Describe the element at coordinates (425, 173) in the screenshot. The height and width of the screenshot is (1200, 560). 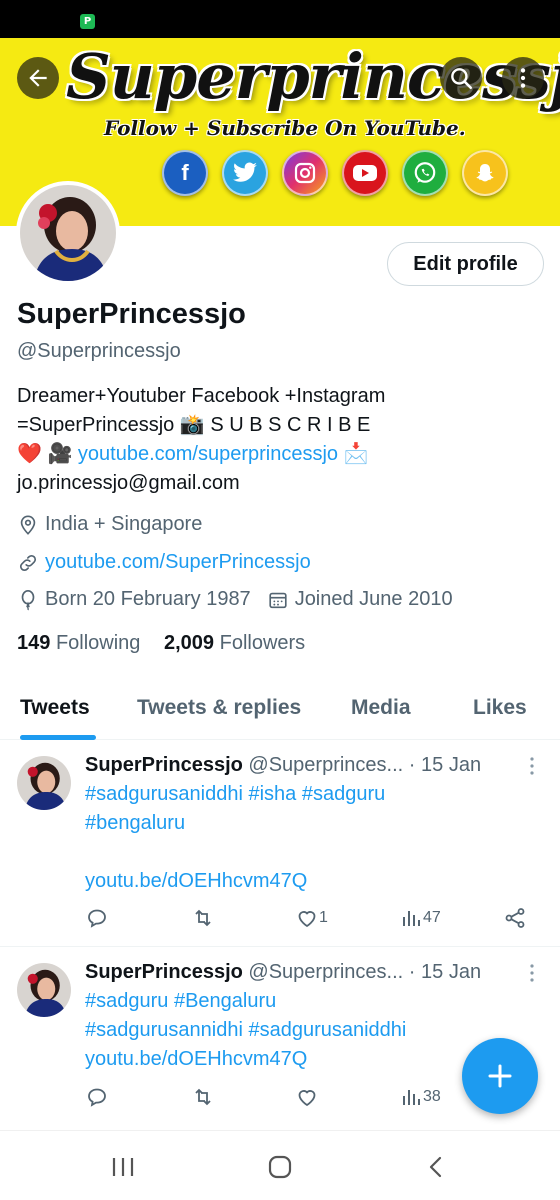
I see `whatsapp-icon` at that location.